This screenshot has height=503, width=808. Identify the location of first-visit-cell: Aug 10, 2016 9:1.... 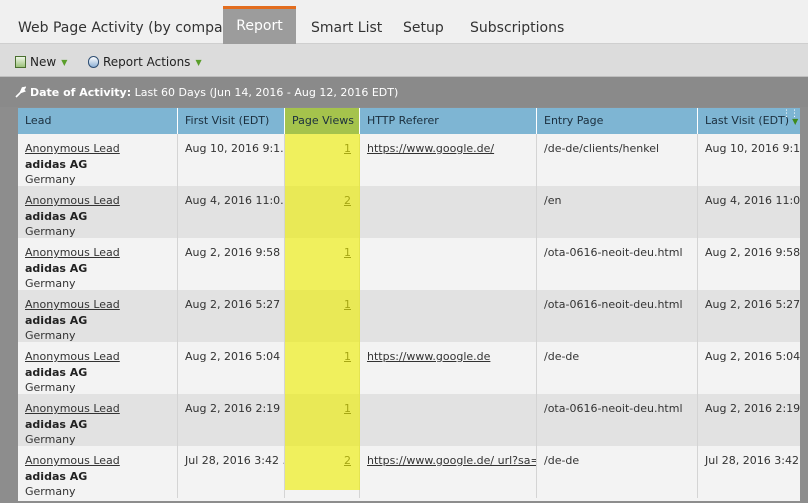
(231, 160).